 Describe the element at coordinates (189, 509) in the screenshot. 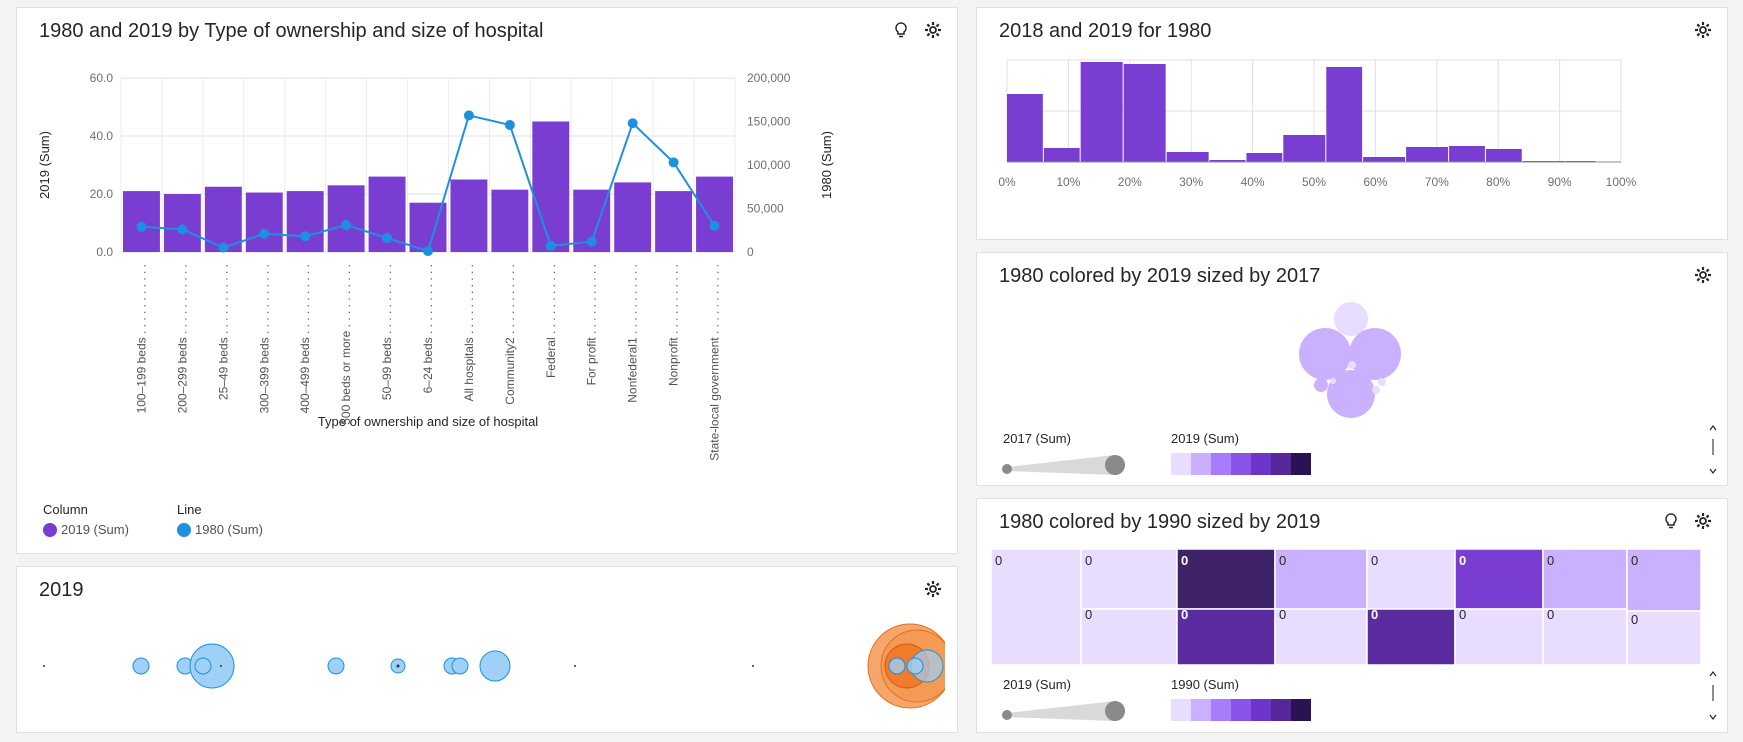

I see `legend-line-heading: Line` at that location.